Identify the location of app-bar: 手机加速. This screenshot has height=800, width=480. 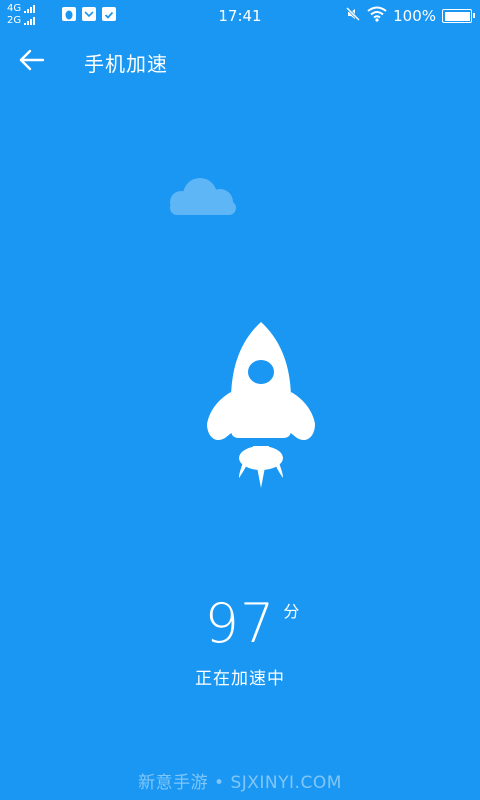
(240, 61).